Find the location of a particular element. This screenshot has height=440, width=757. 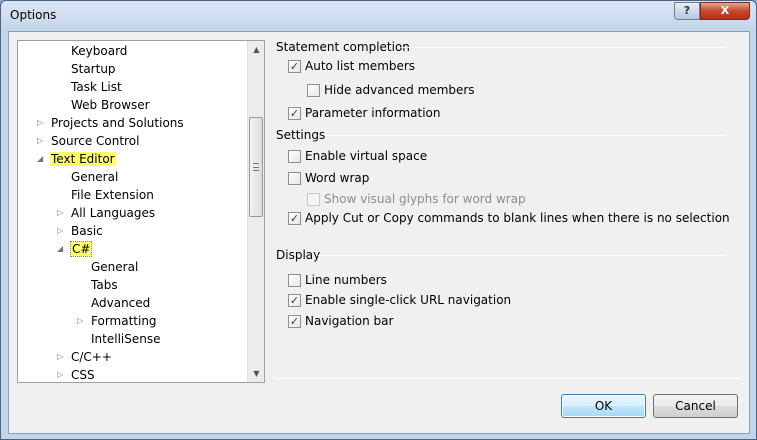

tree-item-label: File Extension is located at coordinates (112, 195).